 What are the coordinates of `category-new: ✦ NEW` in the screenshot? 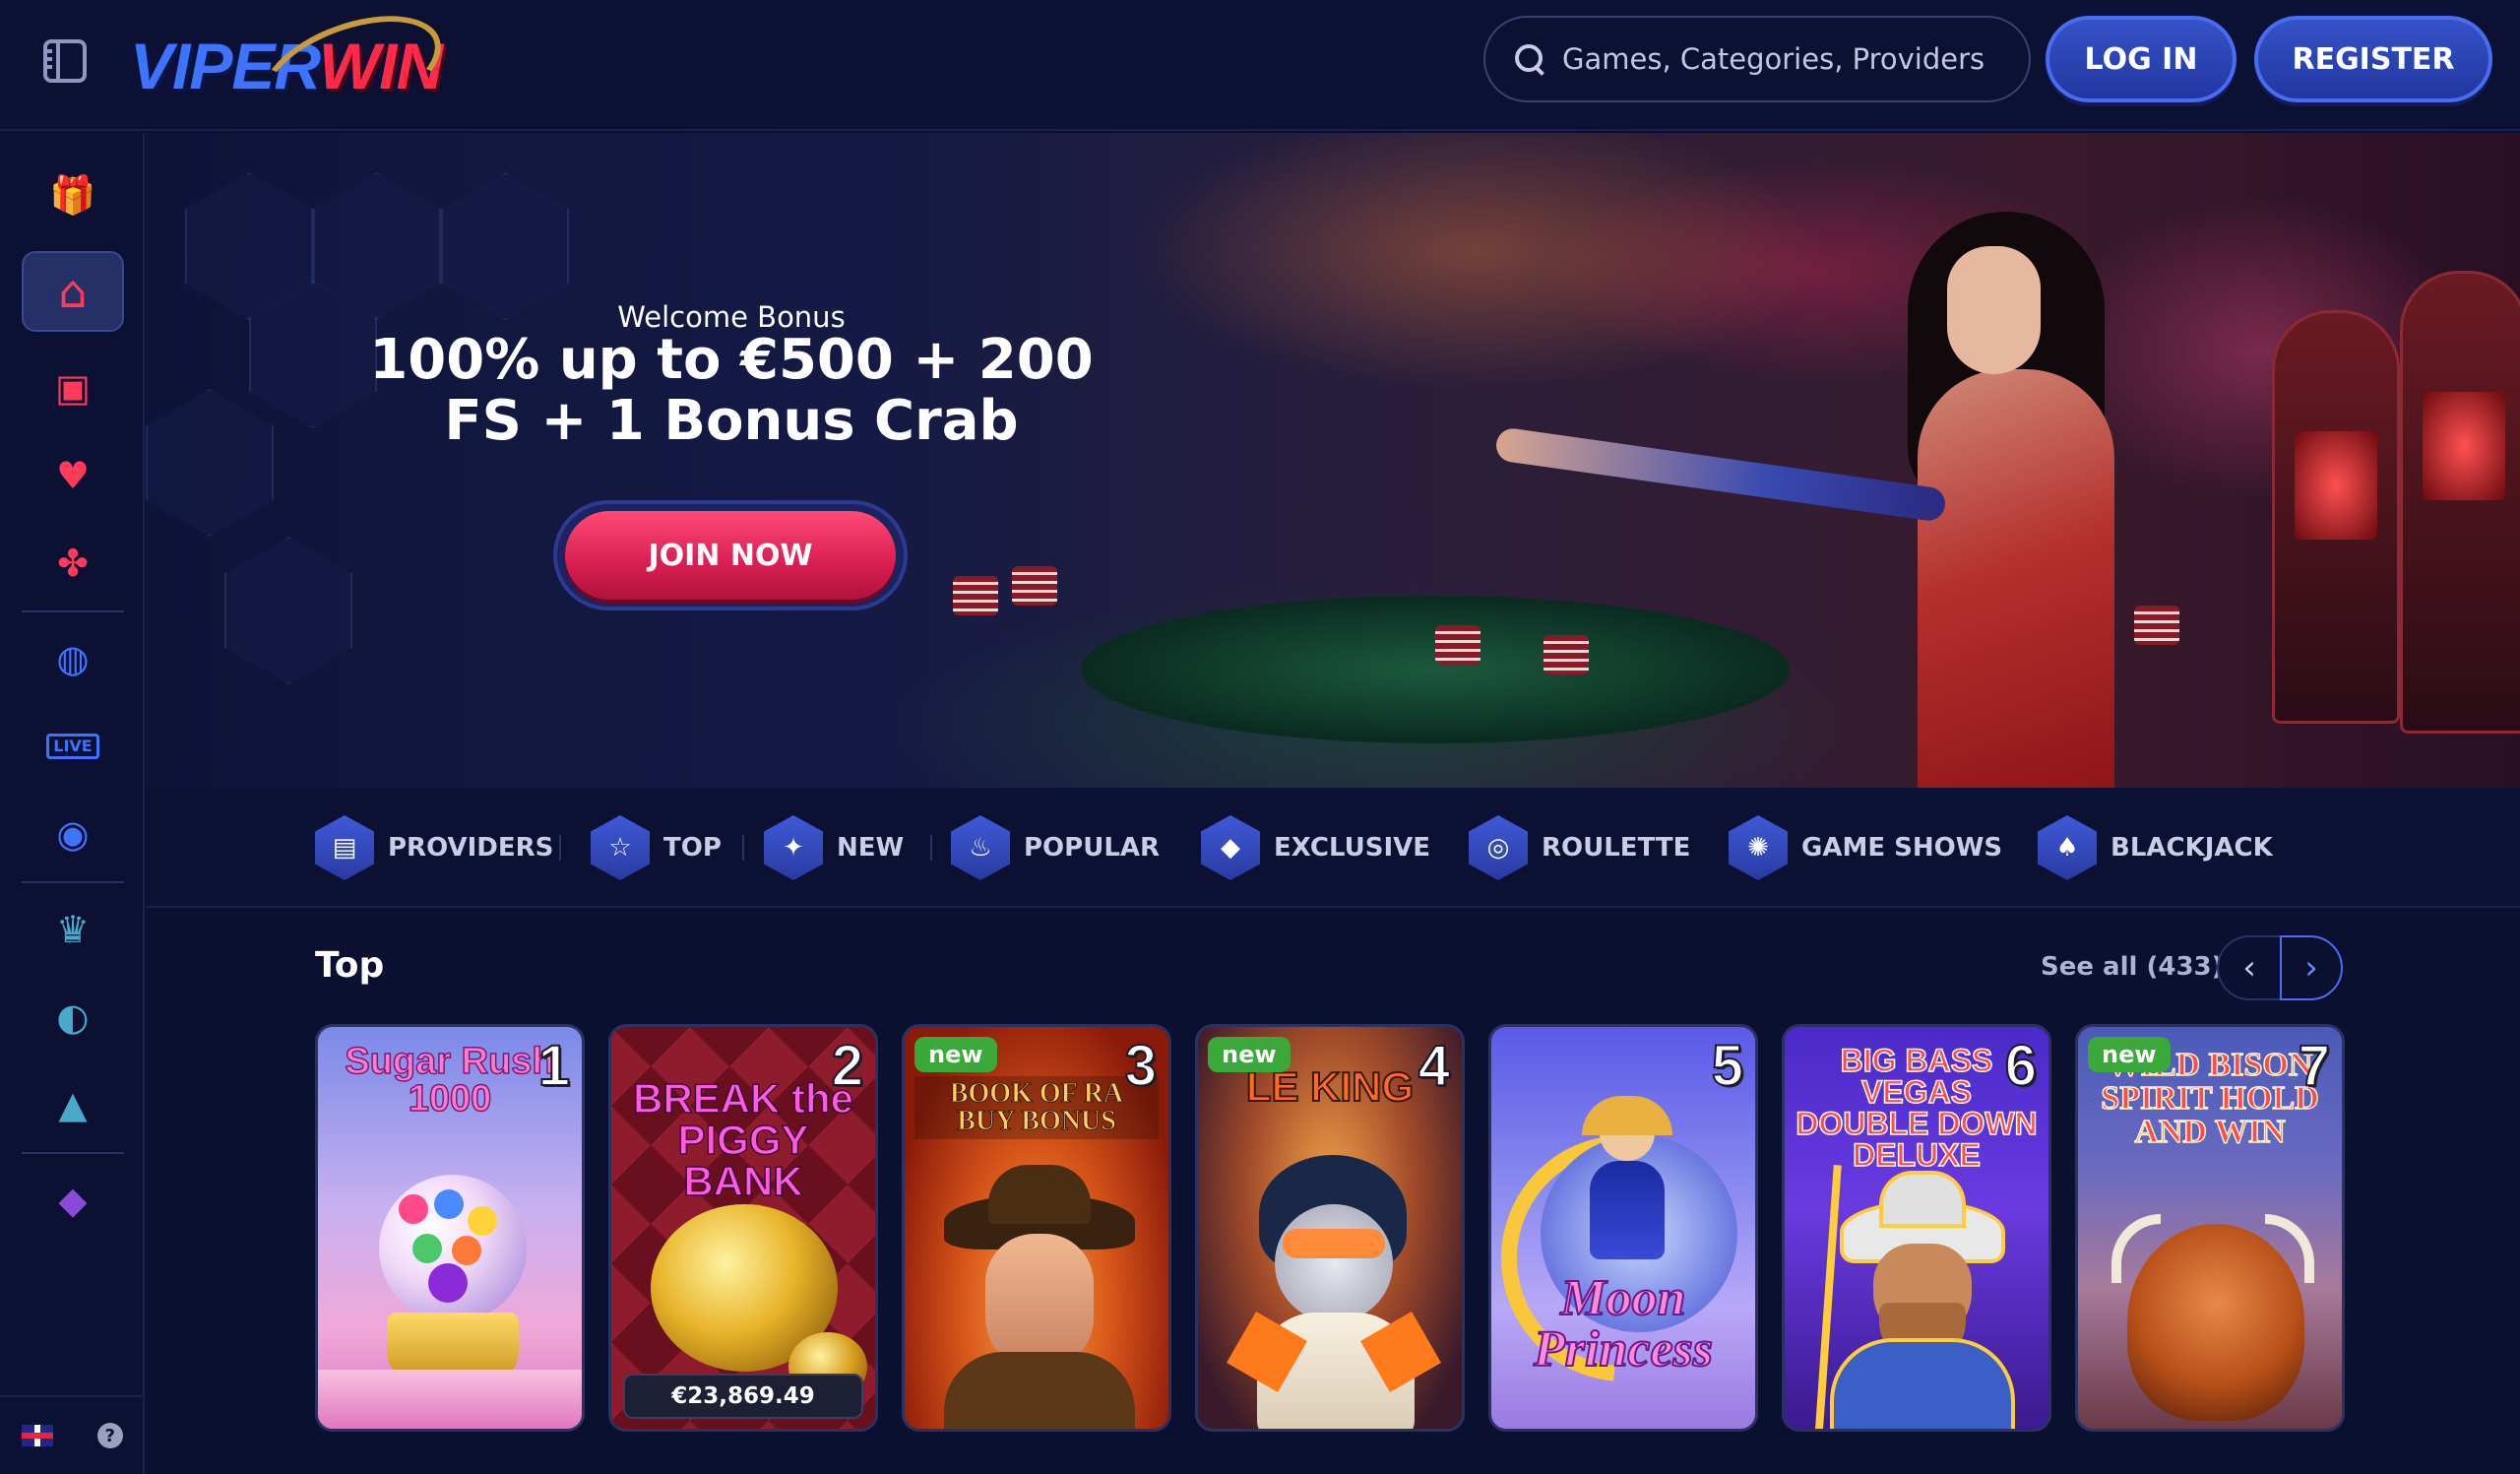 It's located at (834, 848).